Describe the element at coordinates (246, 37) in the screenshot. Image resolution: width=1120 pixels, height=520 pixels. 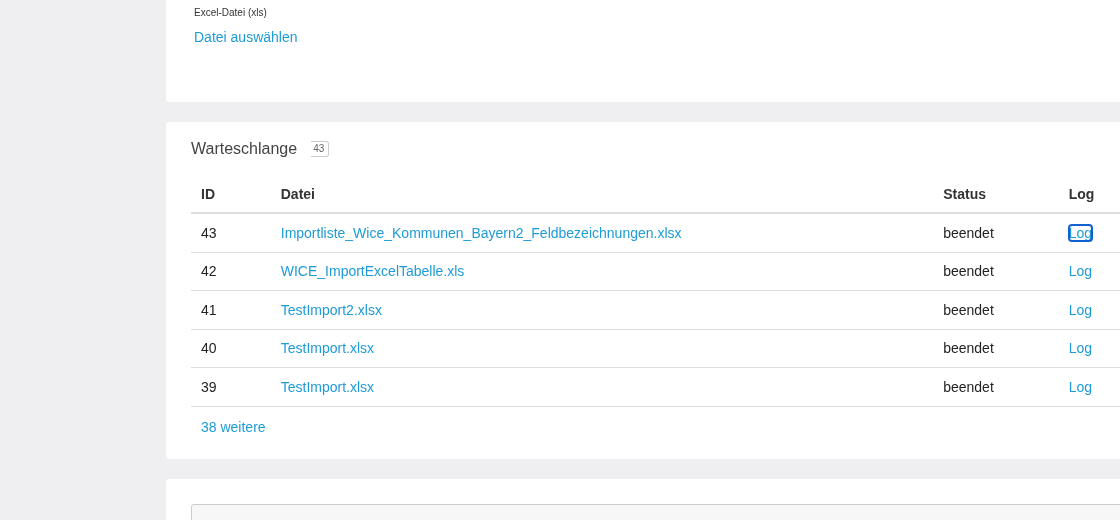
I see `choose-file-link: Datei auswählen` at that location.